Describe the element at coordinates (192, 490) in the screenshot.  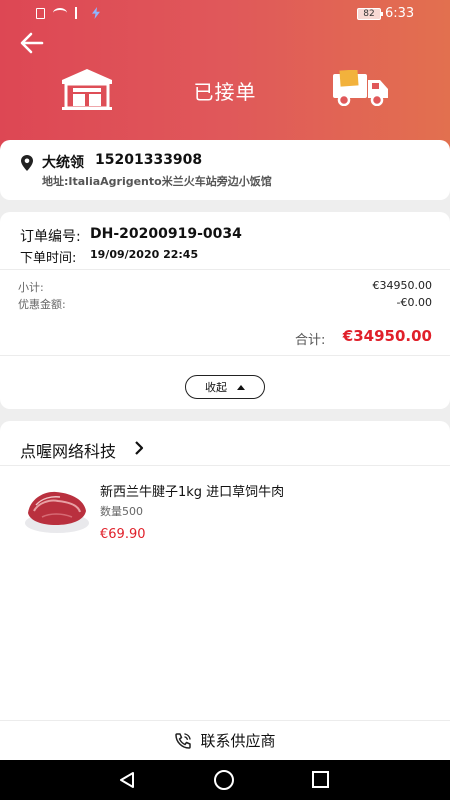
I see `product-name: 新西兰牛腱子1kg 进口草饲牛肉` at that location.